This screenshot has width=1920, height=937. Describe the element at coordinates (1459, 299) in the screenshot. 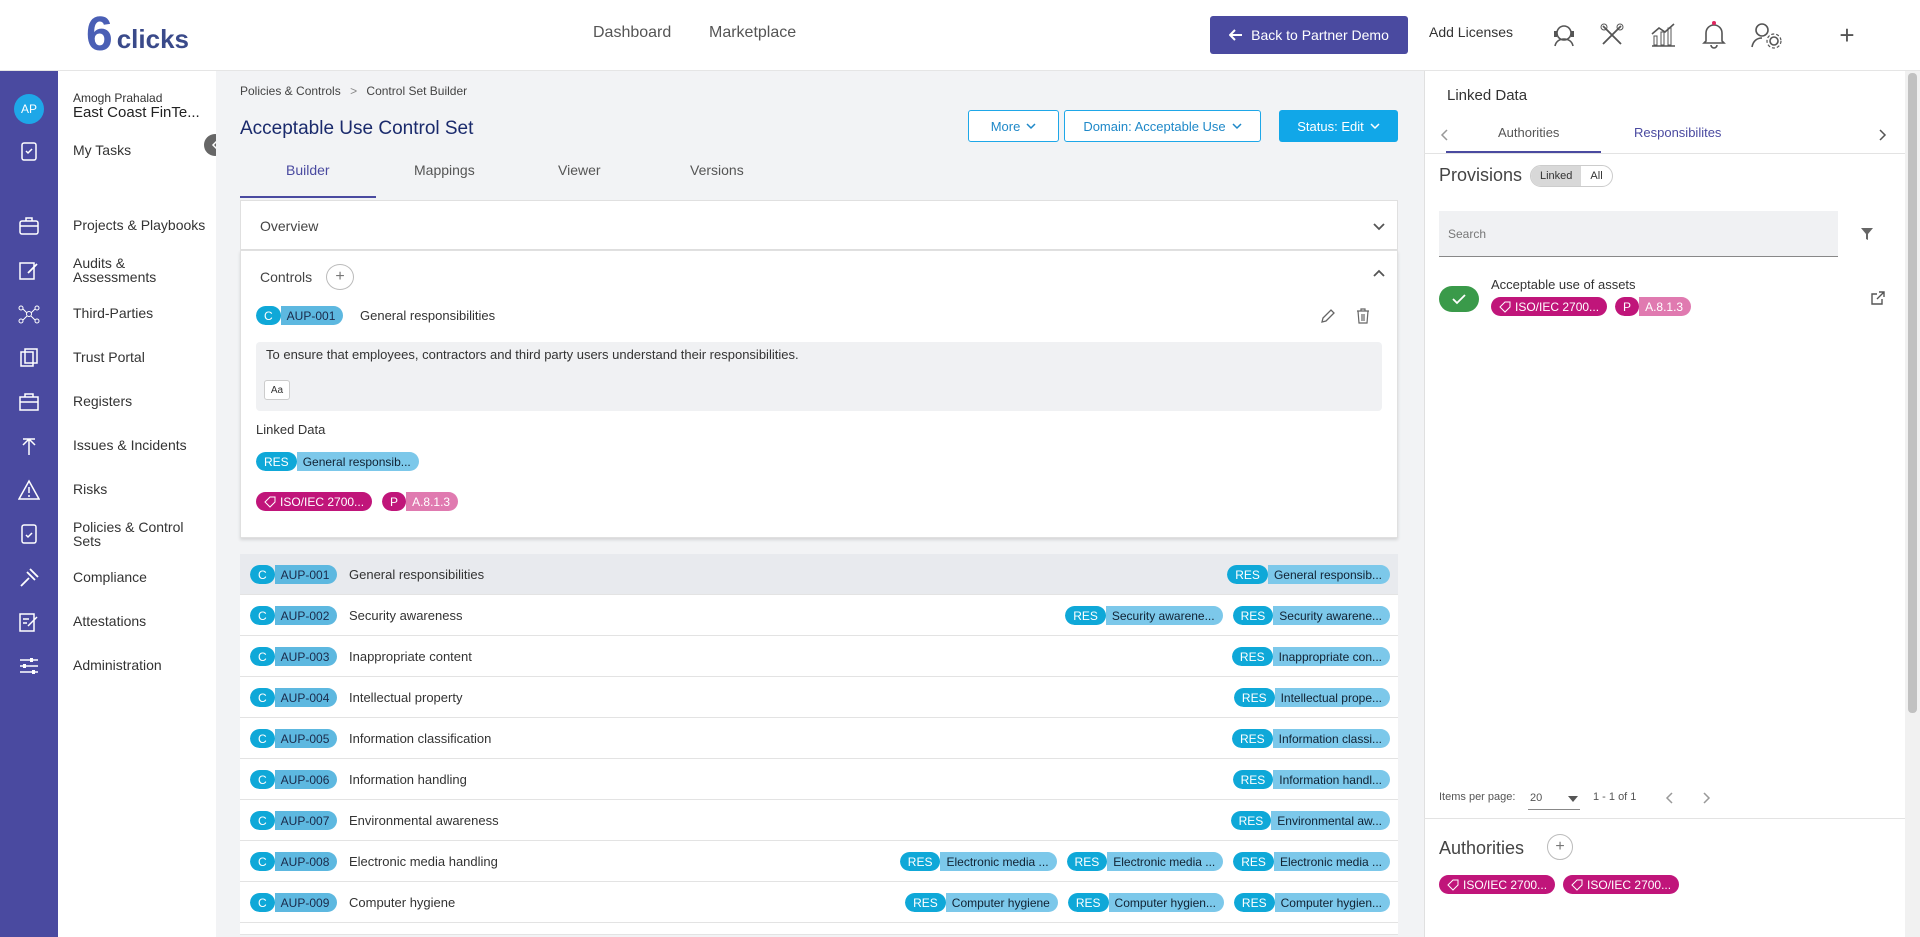

I see `linked-check-toggle` at that location.